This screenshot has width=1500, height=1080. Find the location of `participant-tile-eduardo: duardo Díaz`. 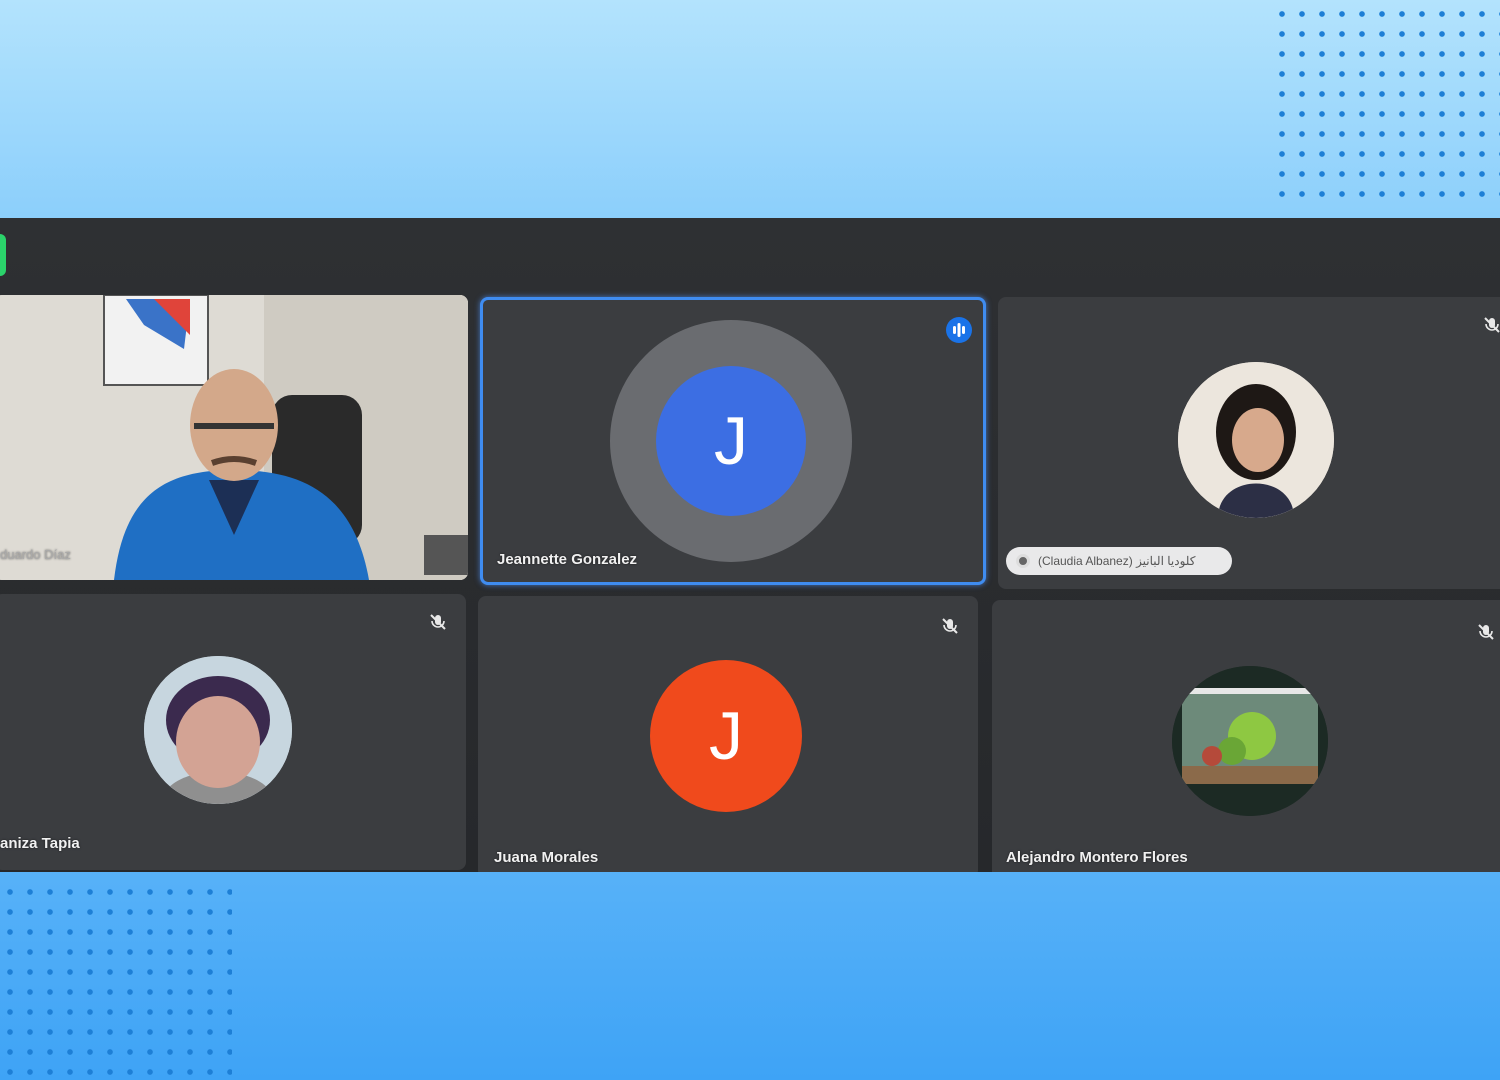

participant-tile-eduardo: duardo Díaz is located at coordinates (234, 437).